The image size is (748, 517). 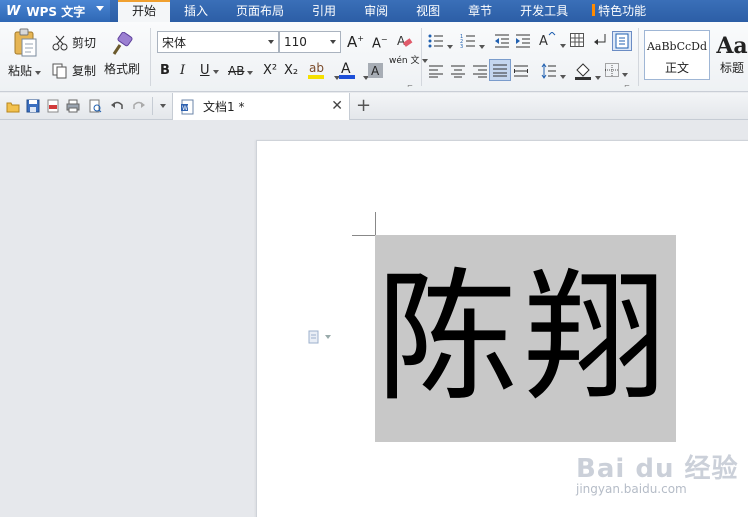 I want to click on copy-icon, so click(x=59, y=70).